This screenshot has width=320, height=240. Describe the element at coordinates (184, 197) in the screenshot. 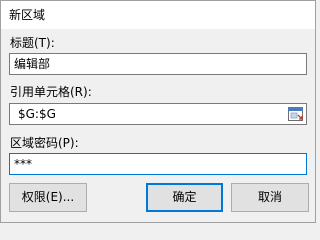

I see `ok-button: 确定` at that location.